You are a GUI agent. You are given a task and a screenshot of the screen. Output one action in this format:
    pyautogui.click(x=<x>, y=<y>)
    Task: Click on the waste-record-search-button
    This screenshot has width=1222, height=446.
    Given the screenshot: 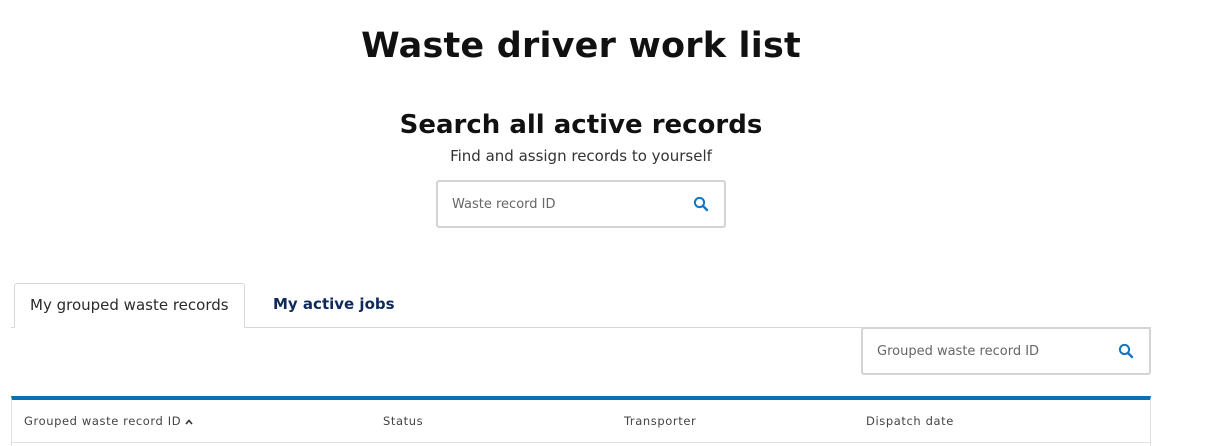 What is the action you would take?
    pyautogui.click(x=701, y=204)
    